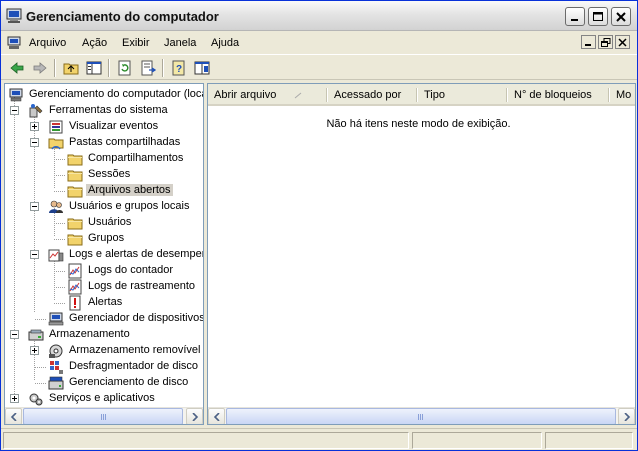 The width and height of the screenshot is (638, 451). Describe the element at coordinates (110, 222) in the screenshot. I see `tree-item-label: Usuários` at that location.